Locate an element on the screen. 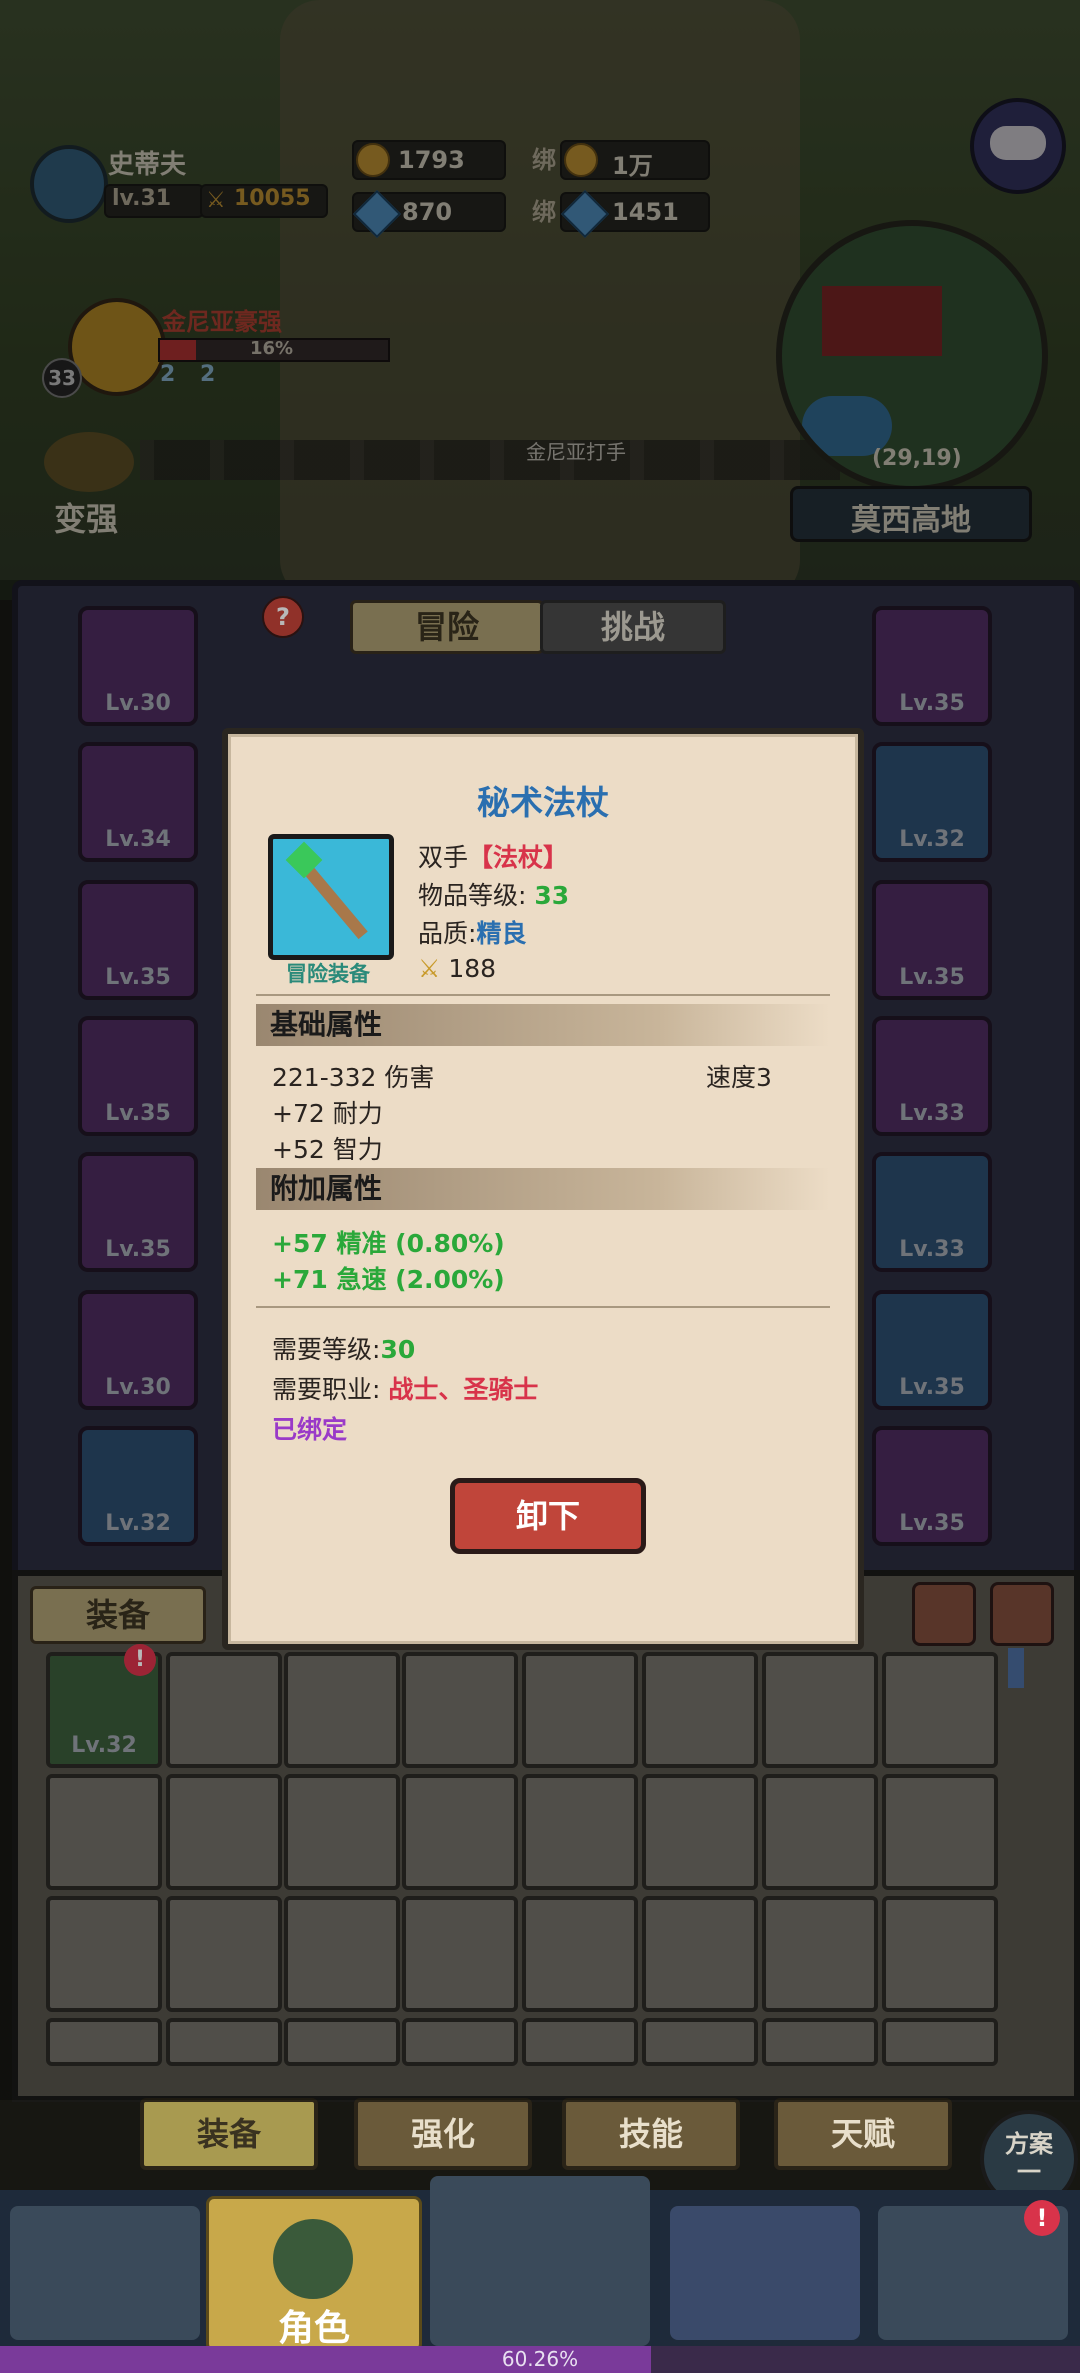 The height and width of the screenshot is (2373, 1080). item-category: 冒险装备 is located at coordinates (328, 974).